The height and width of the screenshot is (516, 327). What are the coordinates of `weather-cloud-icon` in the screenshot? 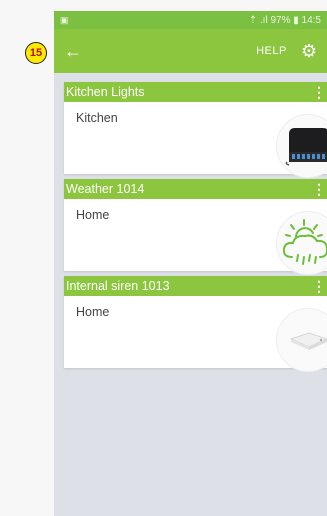 It's located at (301, 243).